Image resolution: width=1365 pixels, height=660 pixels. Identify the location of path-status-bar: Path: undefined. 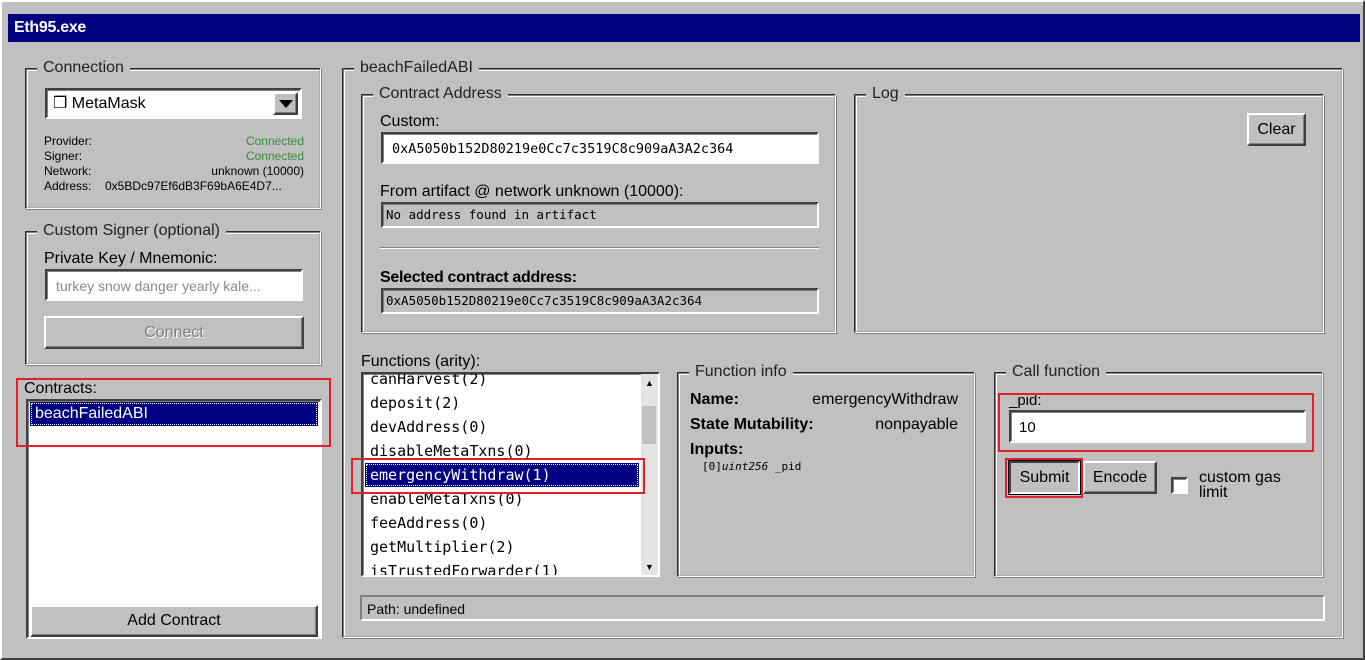
(842, 608).